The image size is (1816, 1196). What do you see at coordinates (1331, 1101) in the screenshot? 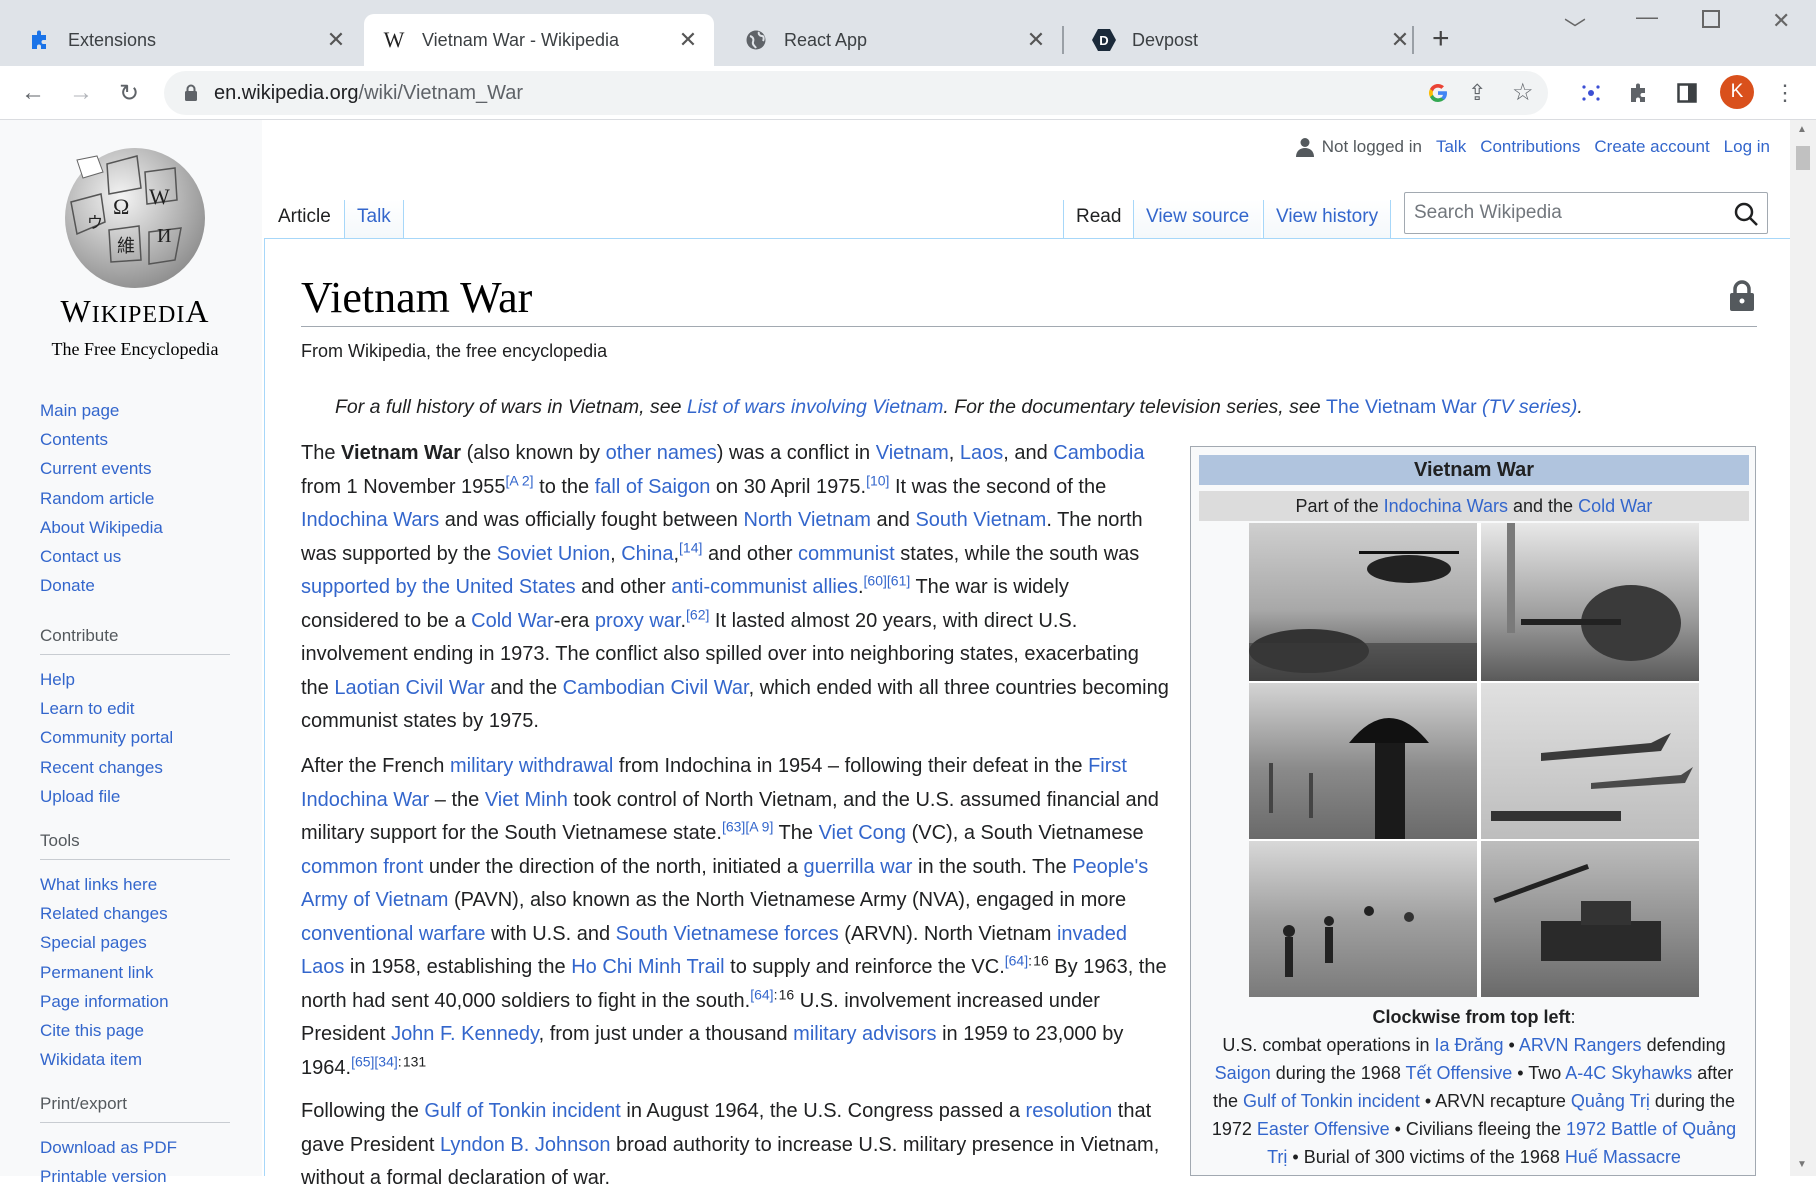
I see `link-caption-gulf-of-tonkin: Gulf of Tonkin incident` at bounding box center [1331, 1101].